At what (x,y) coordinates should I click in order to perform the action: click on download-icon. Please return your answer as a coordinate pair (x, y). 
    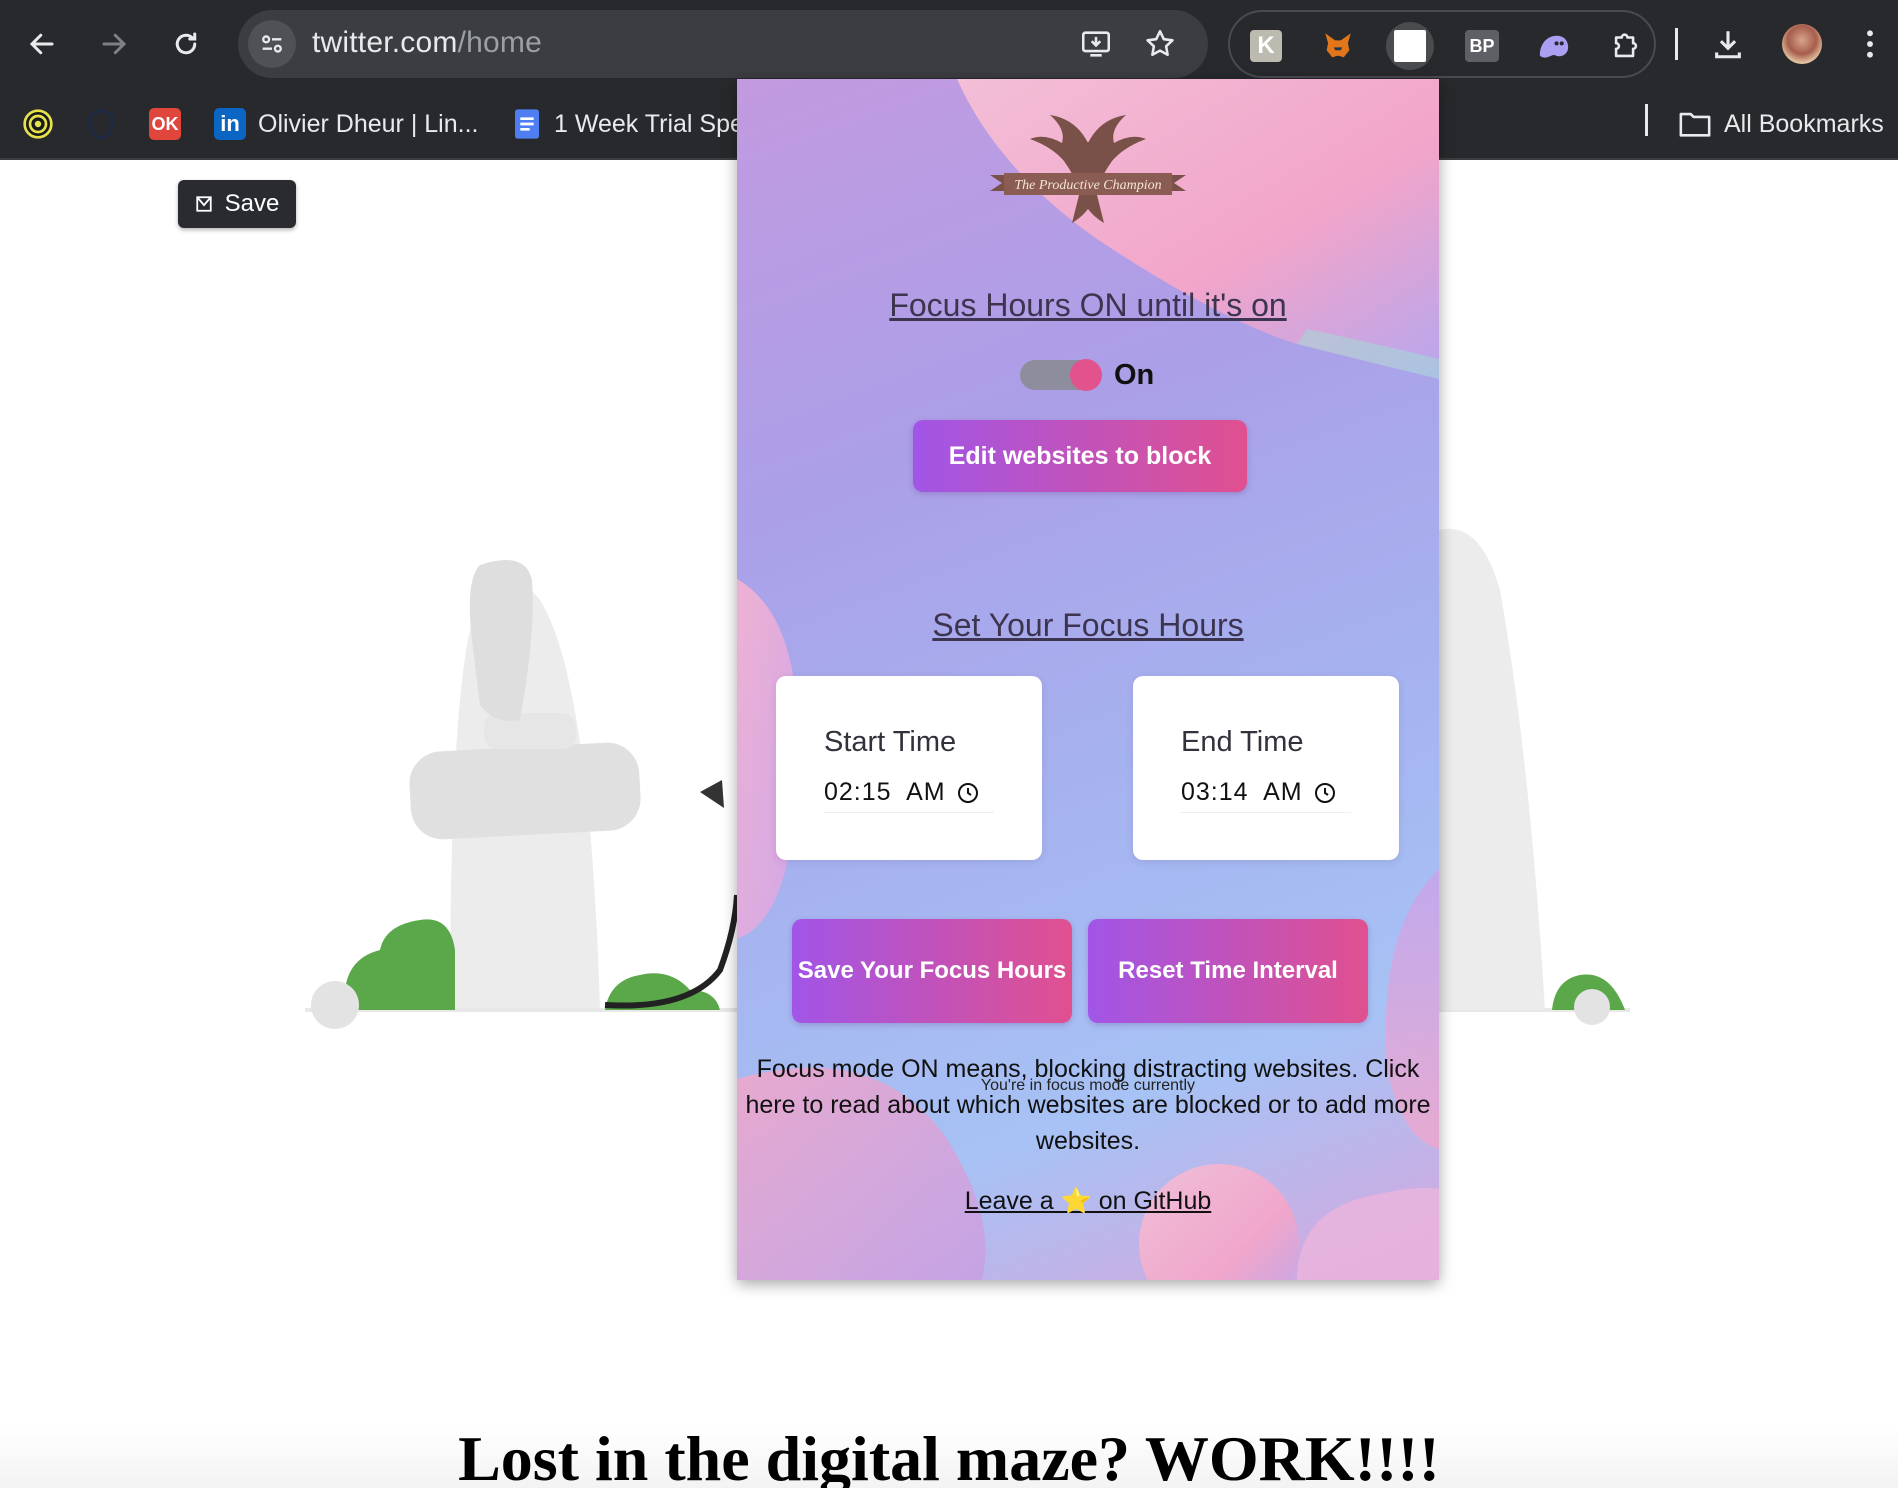
    Looking at the image, I should click on (1728, 45).